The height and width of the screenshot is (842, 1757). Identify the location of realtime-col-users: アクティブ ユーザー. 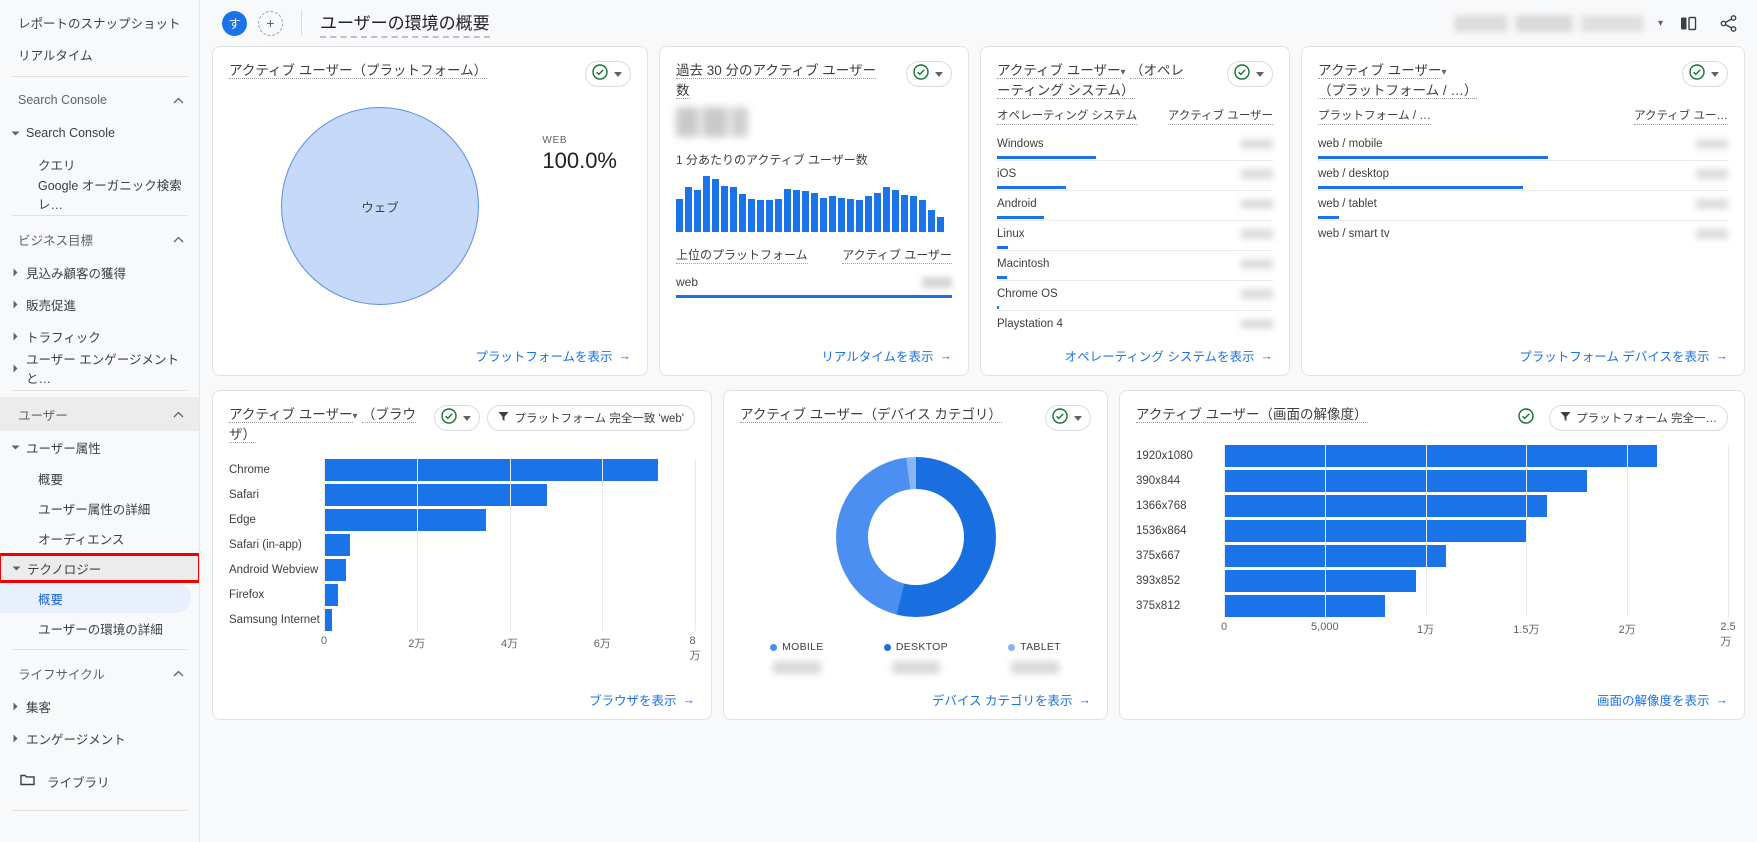
(897, 255).